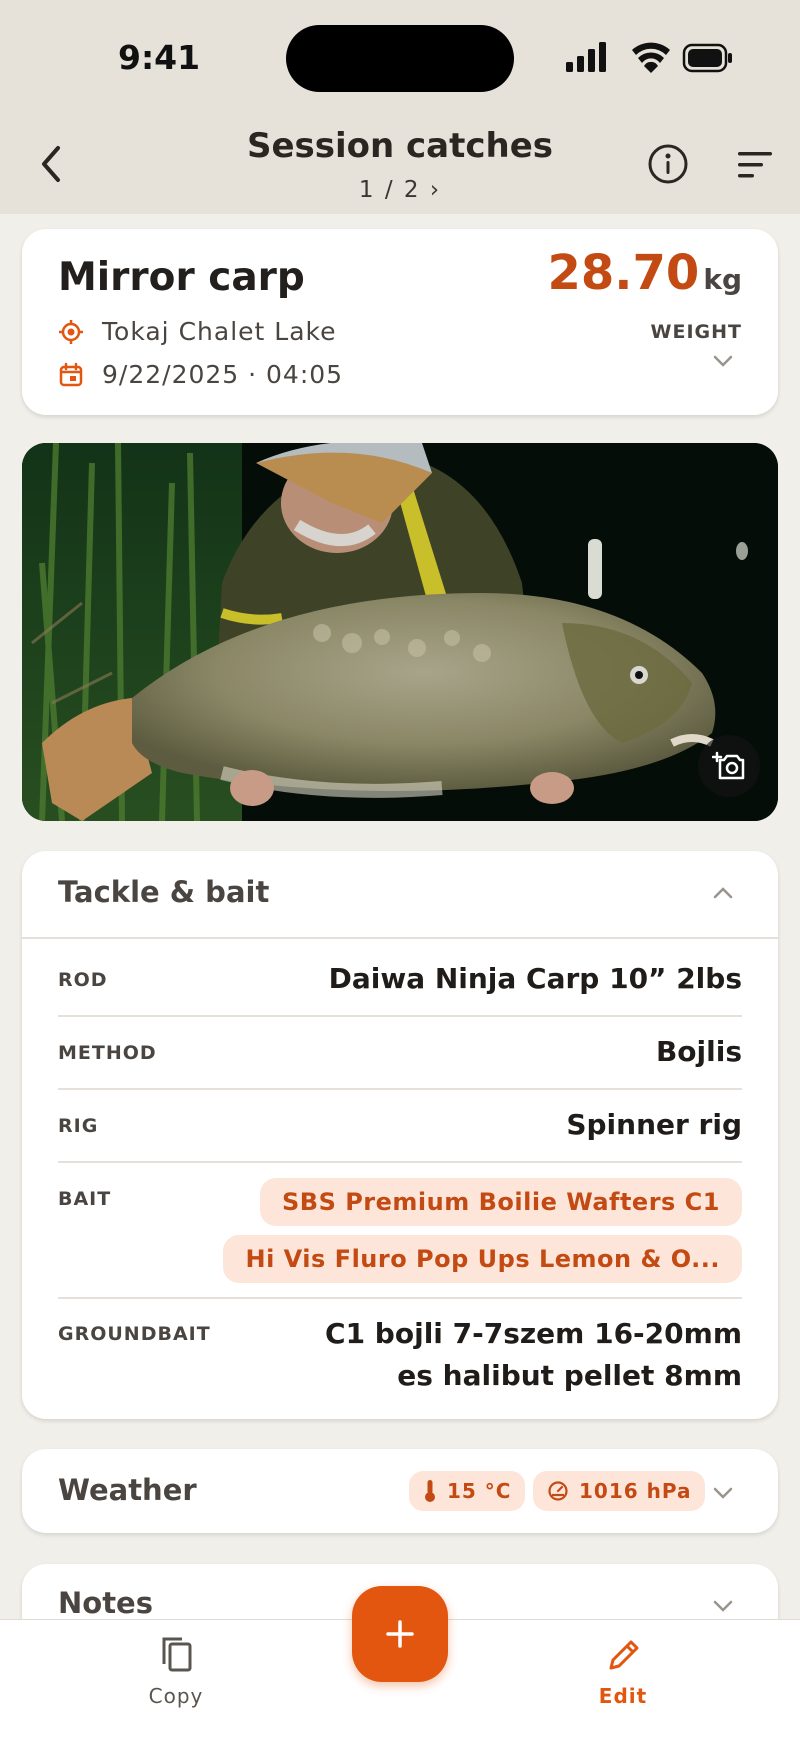  I want to click on rod-label: ROD, so click(83, 980).